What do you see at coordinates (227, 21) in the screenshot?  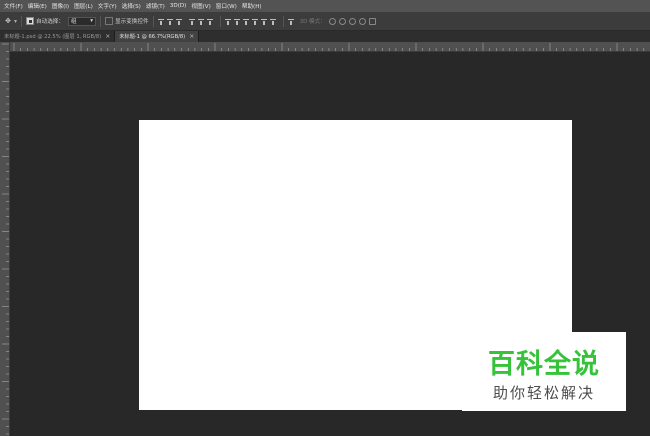 I see `distribute-top-icon` at bounding box center [227, 21].